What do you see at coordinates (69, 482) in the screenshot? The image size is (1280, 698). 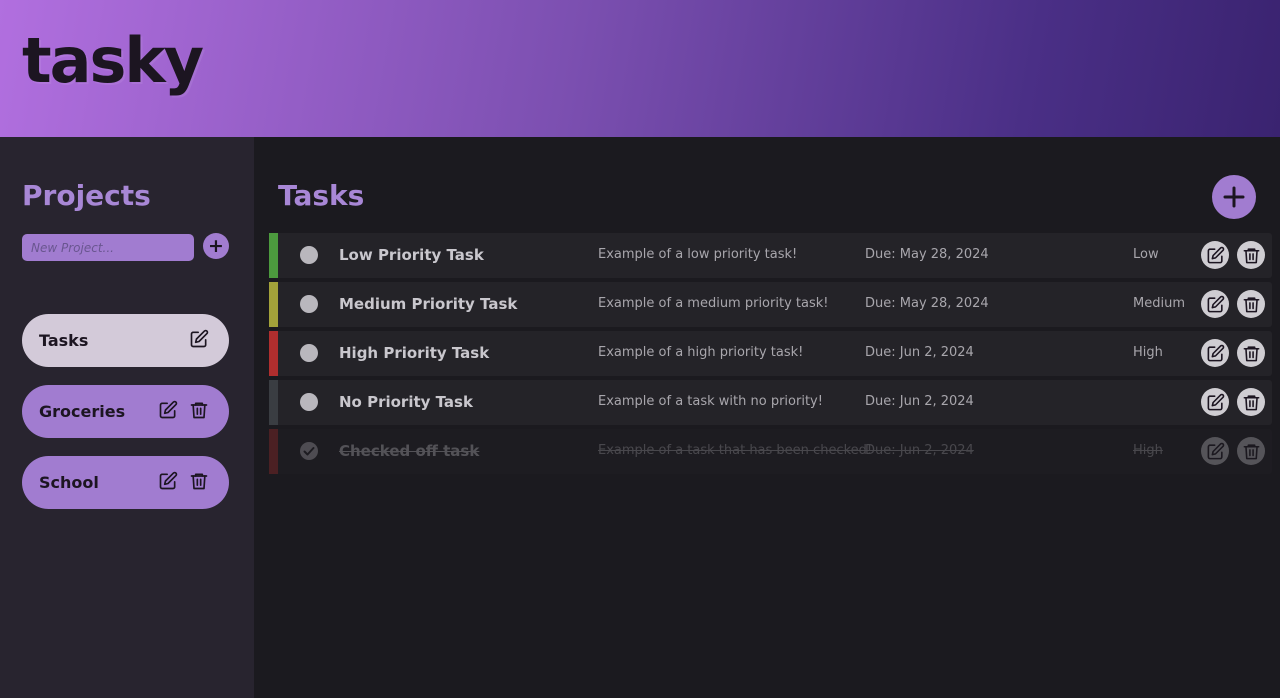 I see `project-label: School` at bounding box center [69, 482].